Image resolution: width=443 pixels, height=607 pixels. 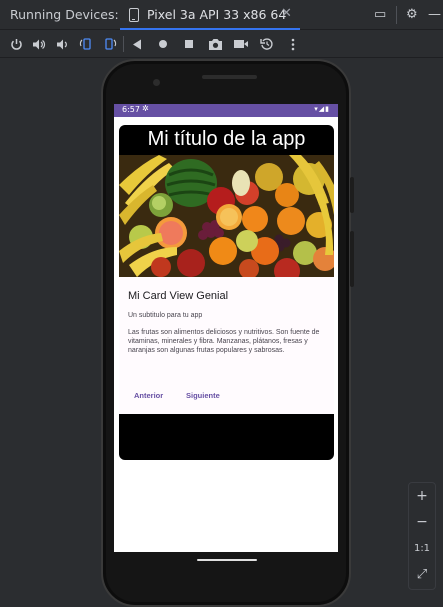 What do you see at coordinates (62, 44) in the screenshot?
I see `volume-down-icon` at bounding box center [62, 44].